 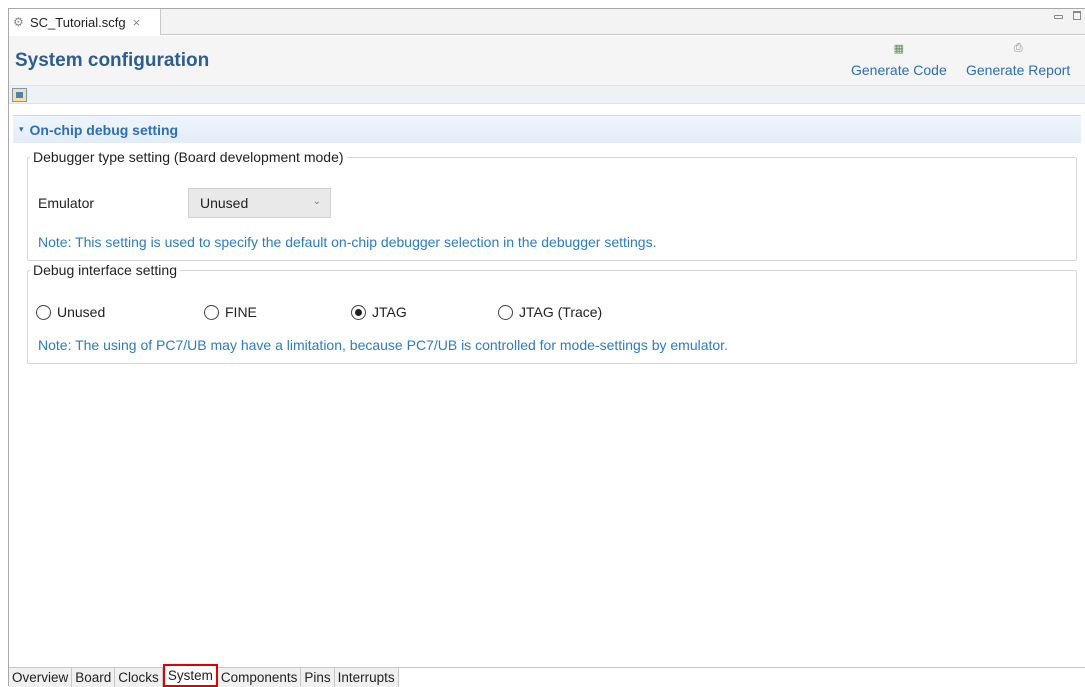 I want to click on generate-code-button: ▦ Generate Code, so click(x=899, y=60).